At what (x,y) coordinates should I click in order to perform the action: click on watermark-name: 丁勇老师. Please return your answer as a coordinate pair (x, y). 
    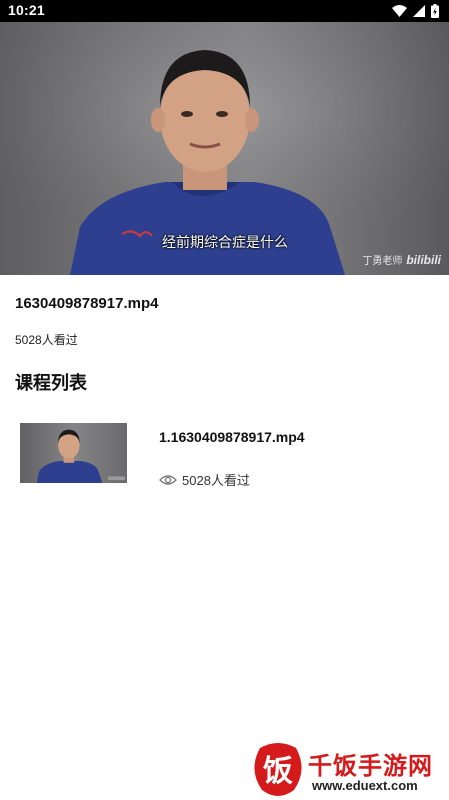
    Looking at the image, I should click on (382, 261).